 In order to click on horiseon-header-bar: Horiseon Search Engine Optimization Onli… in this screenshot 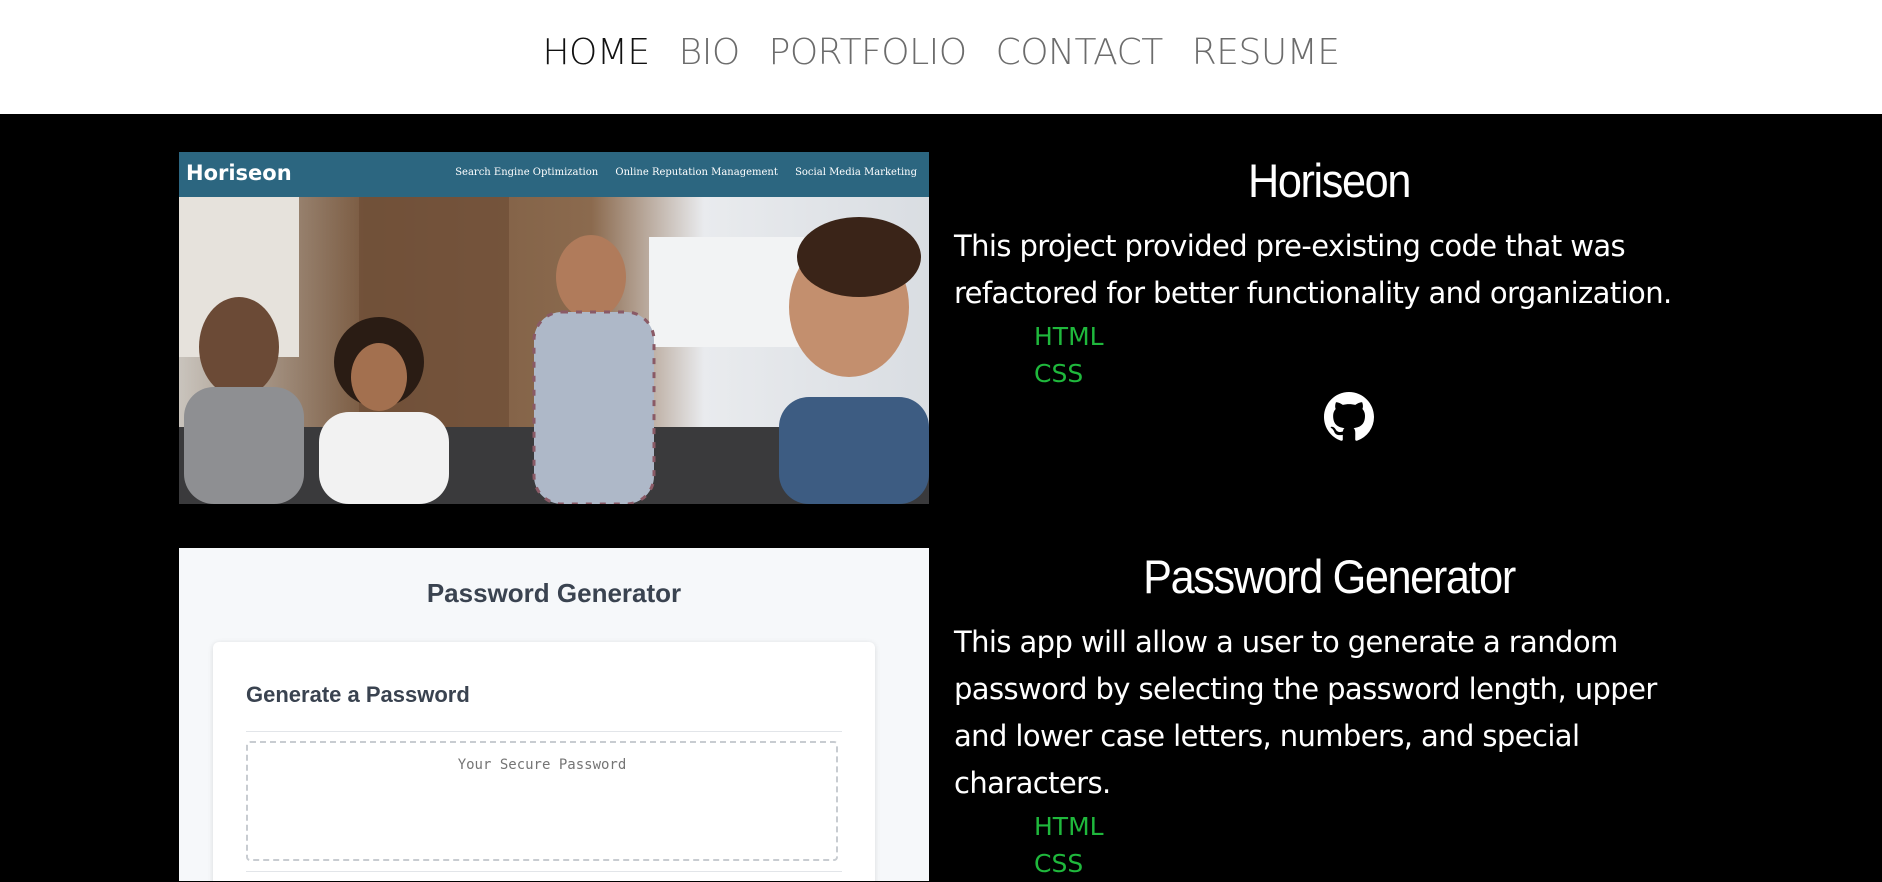, I will do `click(554, 174)`.